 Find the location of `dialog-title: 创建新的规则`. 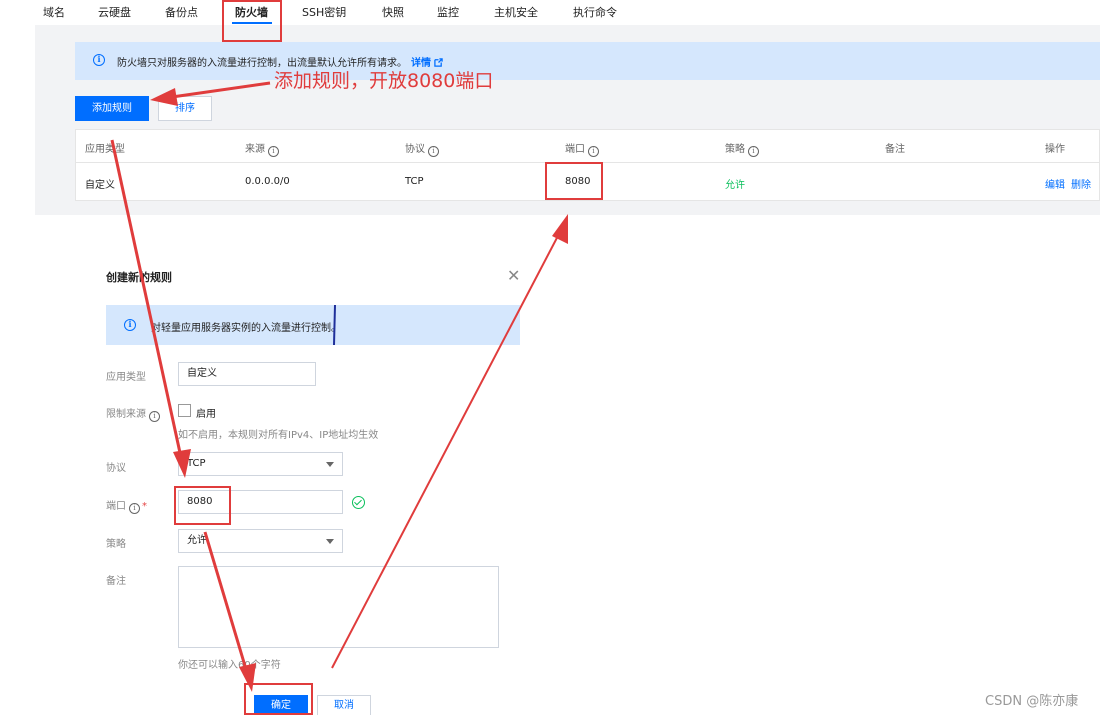

dialog-title: 创建新的规则 is located at coordinates (139, 277).